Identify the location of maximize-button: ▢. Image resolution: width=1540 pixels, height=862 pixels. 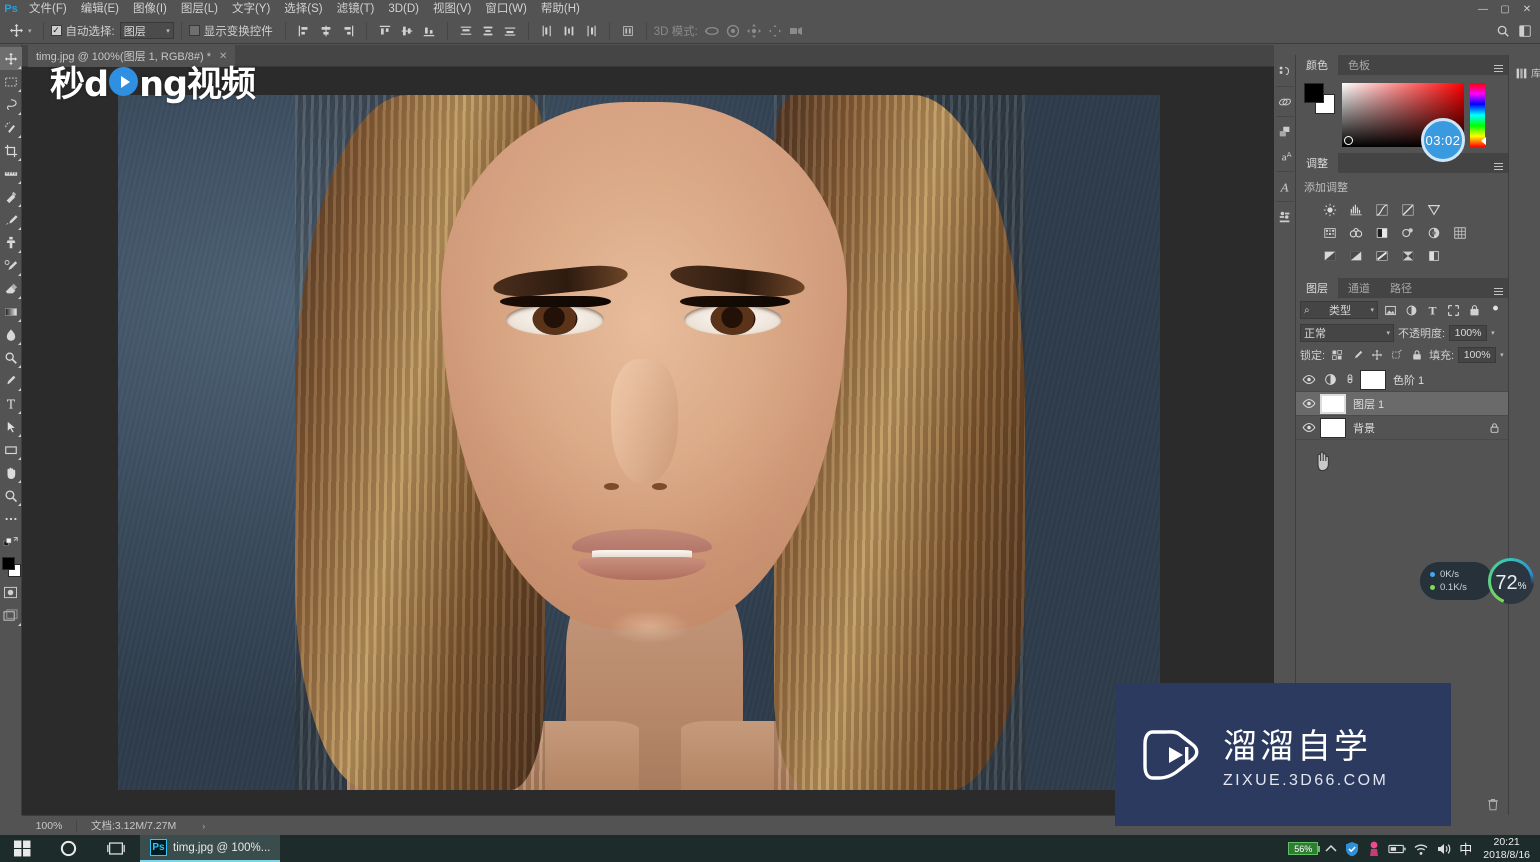
(1505, 9).